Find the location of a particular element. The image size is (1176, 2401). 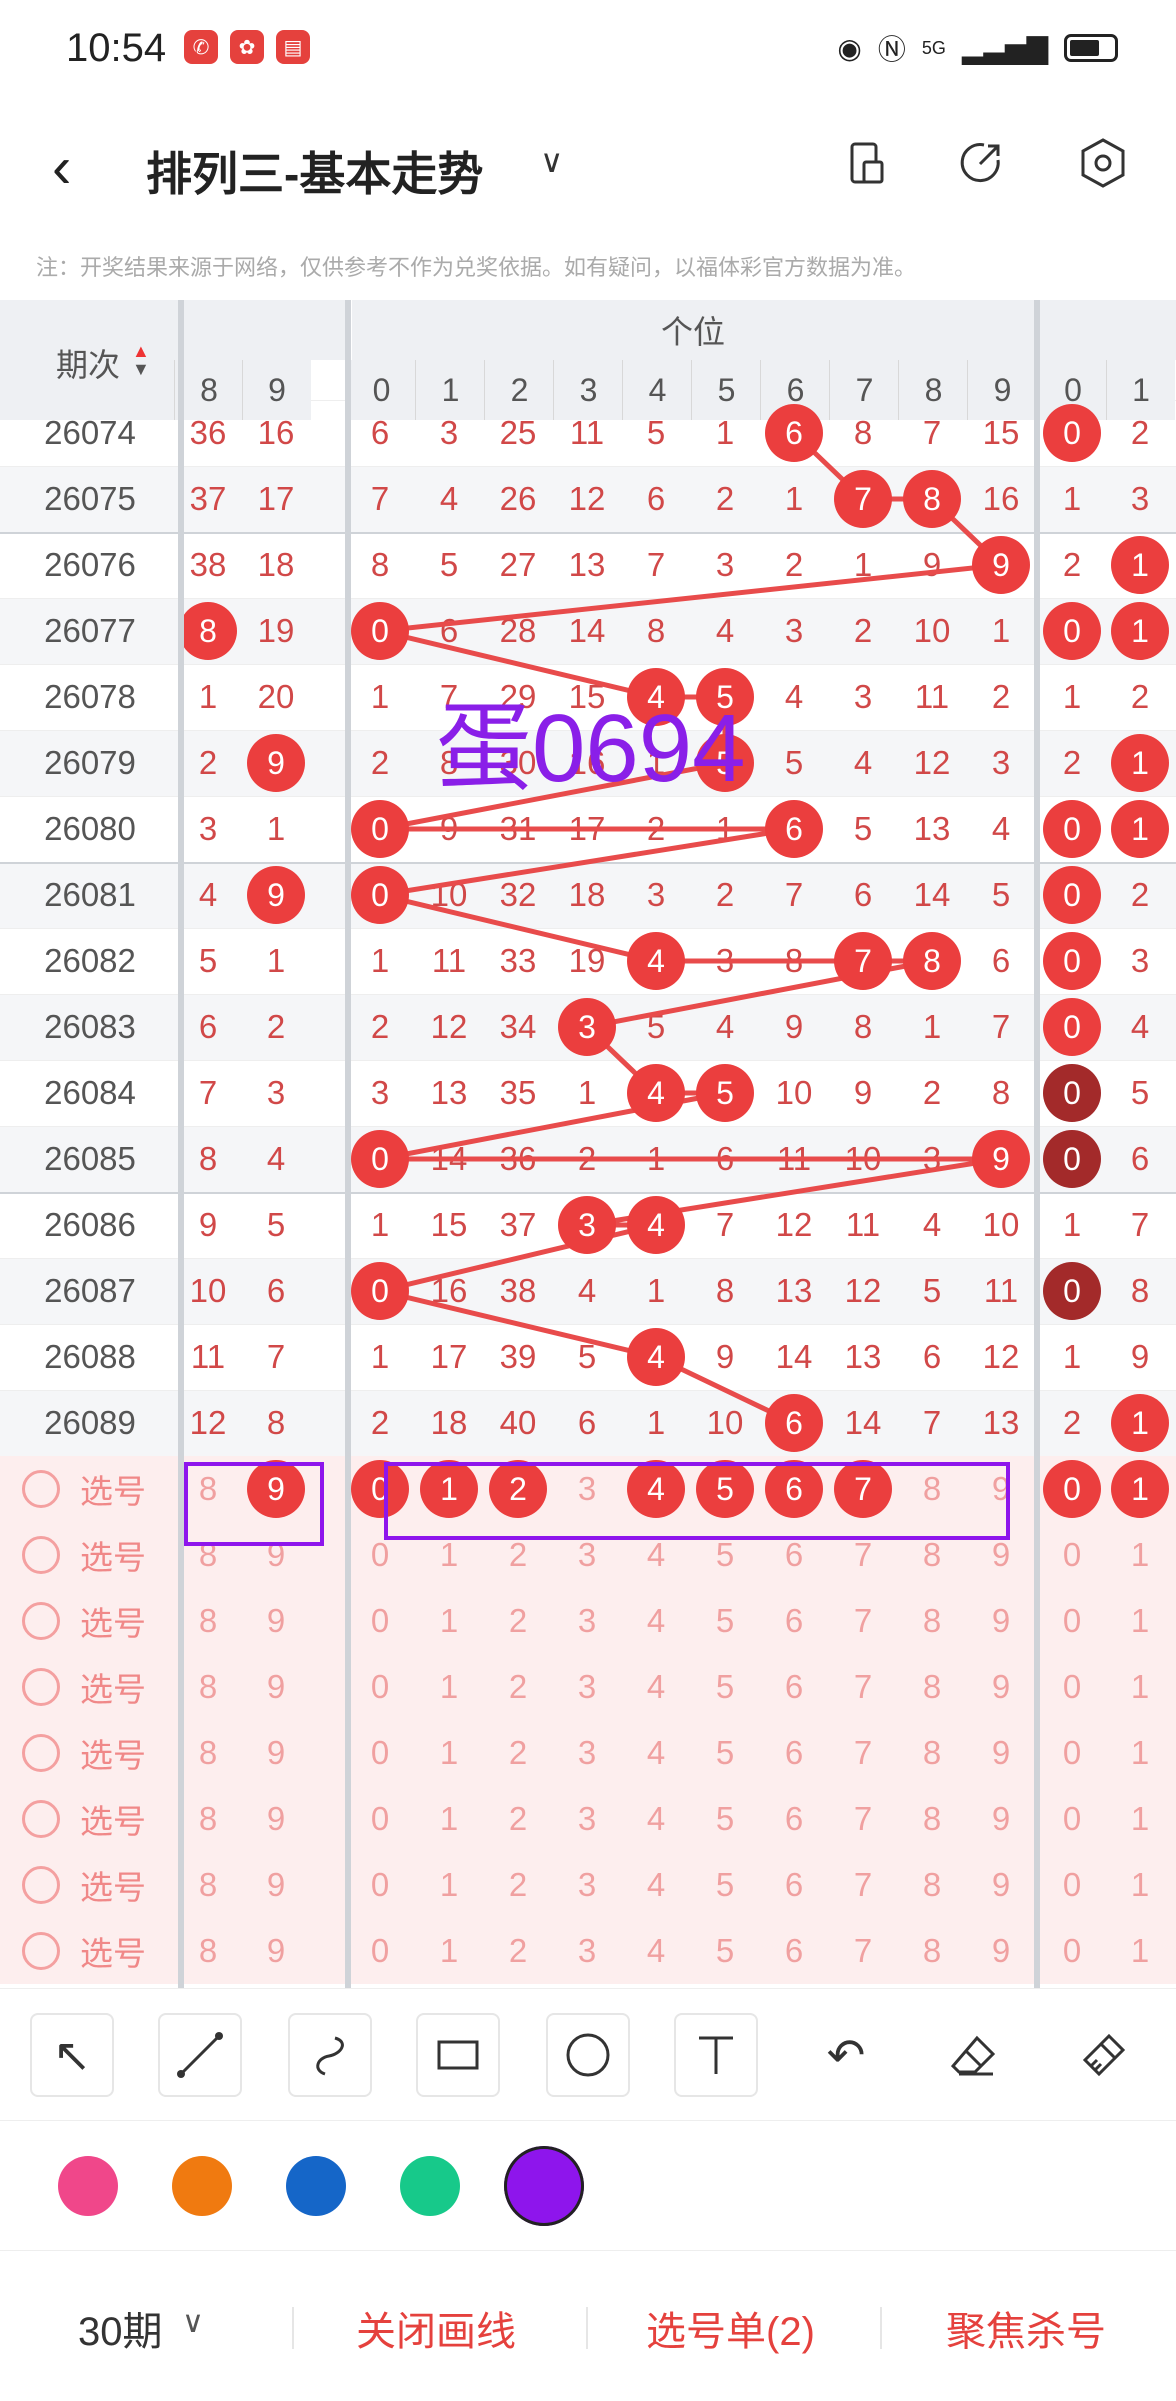

page-title: 排列三-基本走势 is located at coordinates (314, 171).